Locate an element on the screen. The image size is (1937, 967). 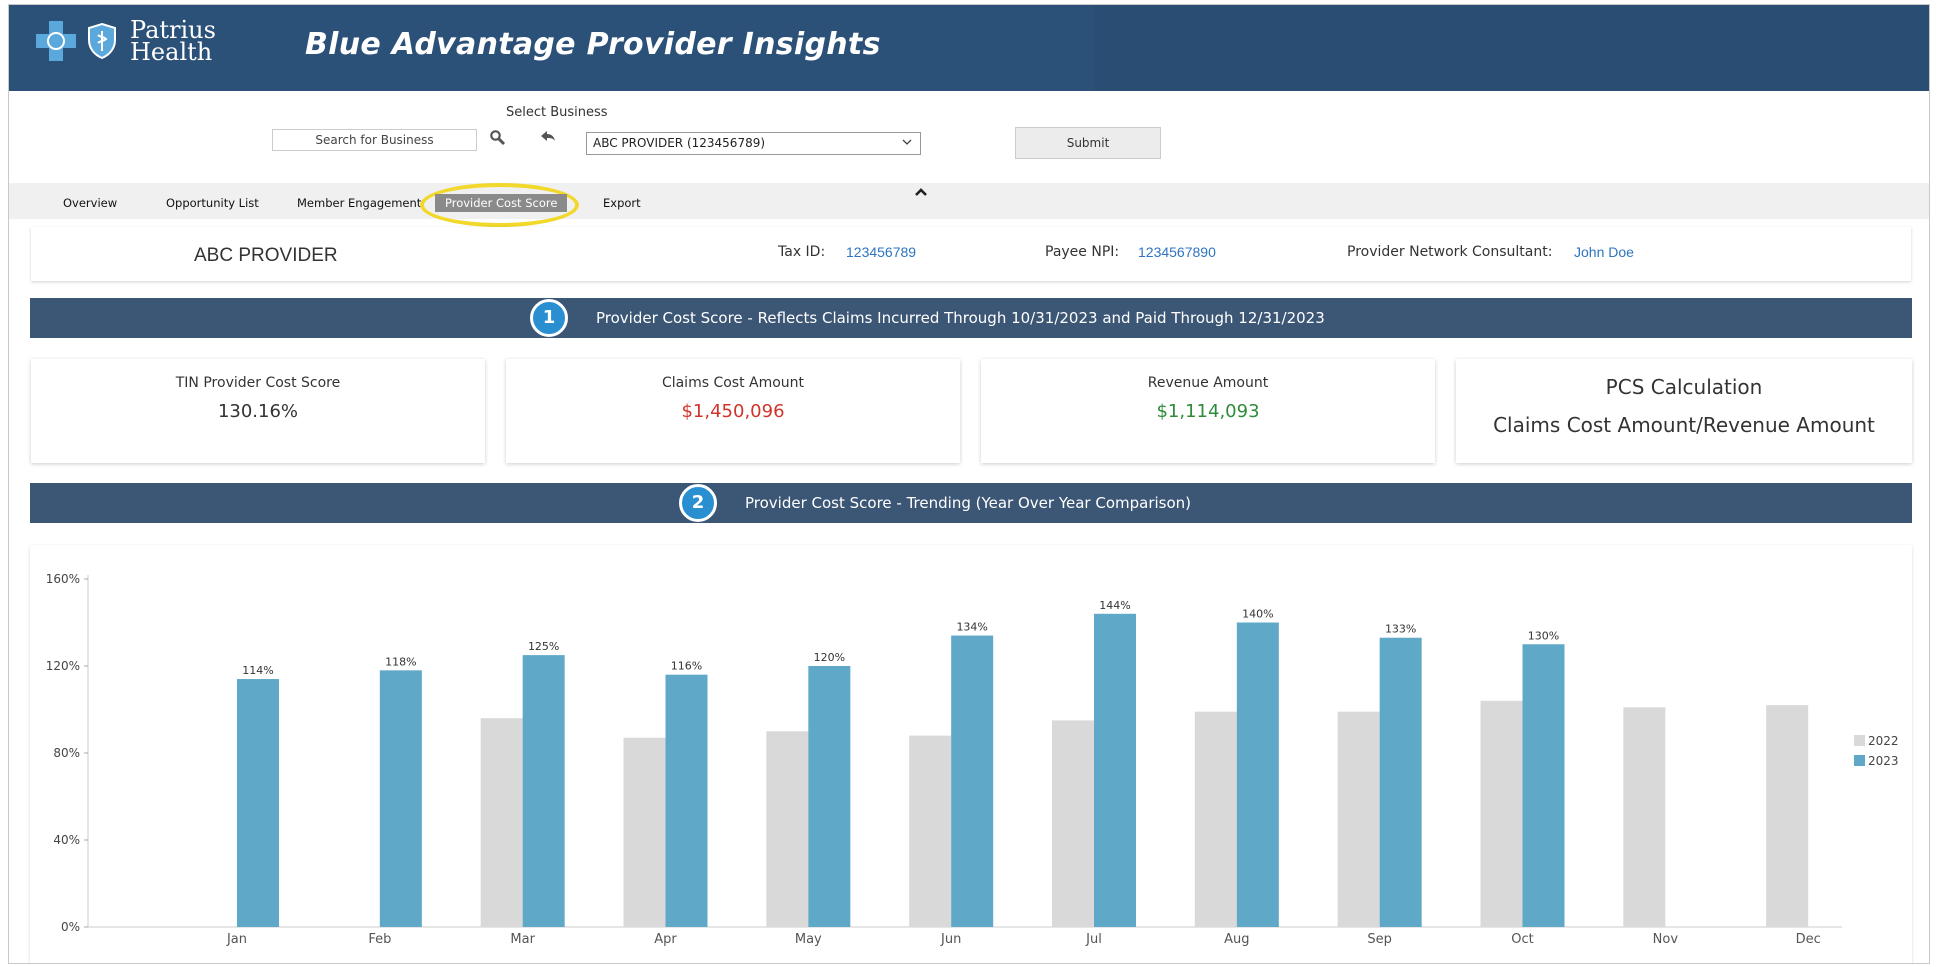
data-label-2023: 118% is located at coordinates (400, 661).